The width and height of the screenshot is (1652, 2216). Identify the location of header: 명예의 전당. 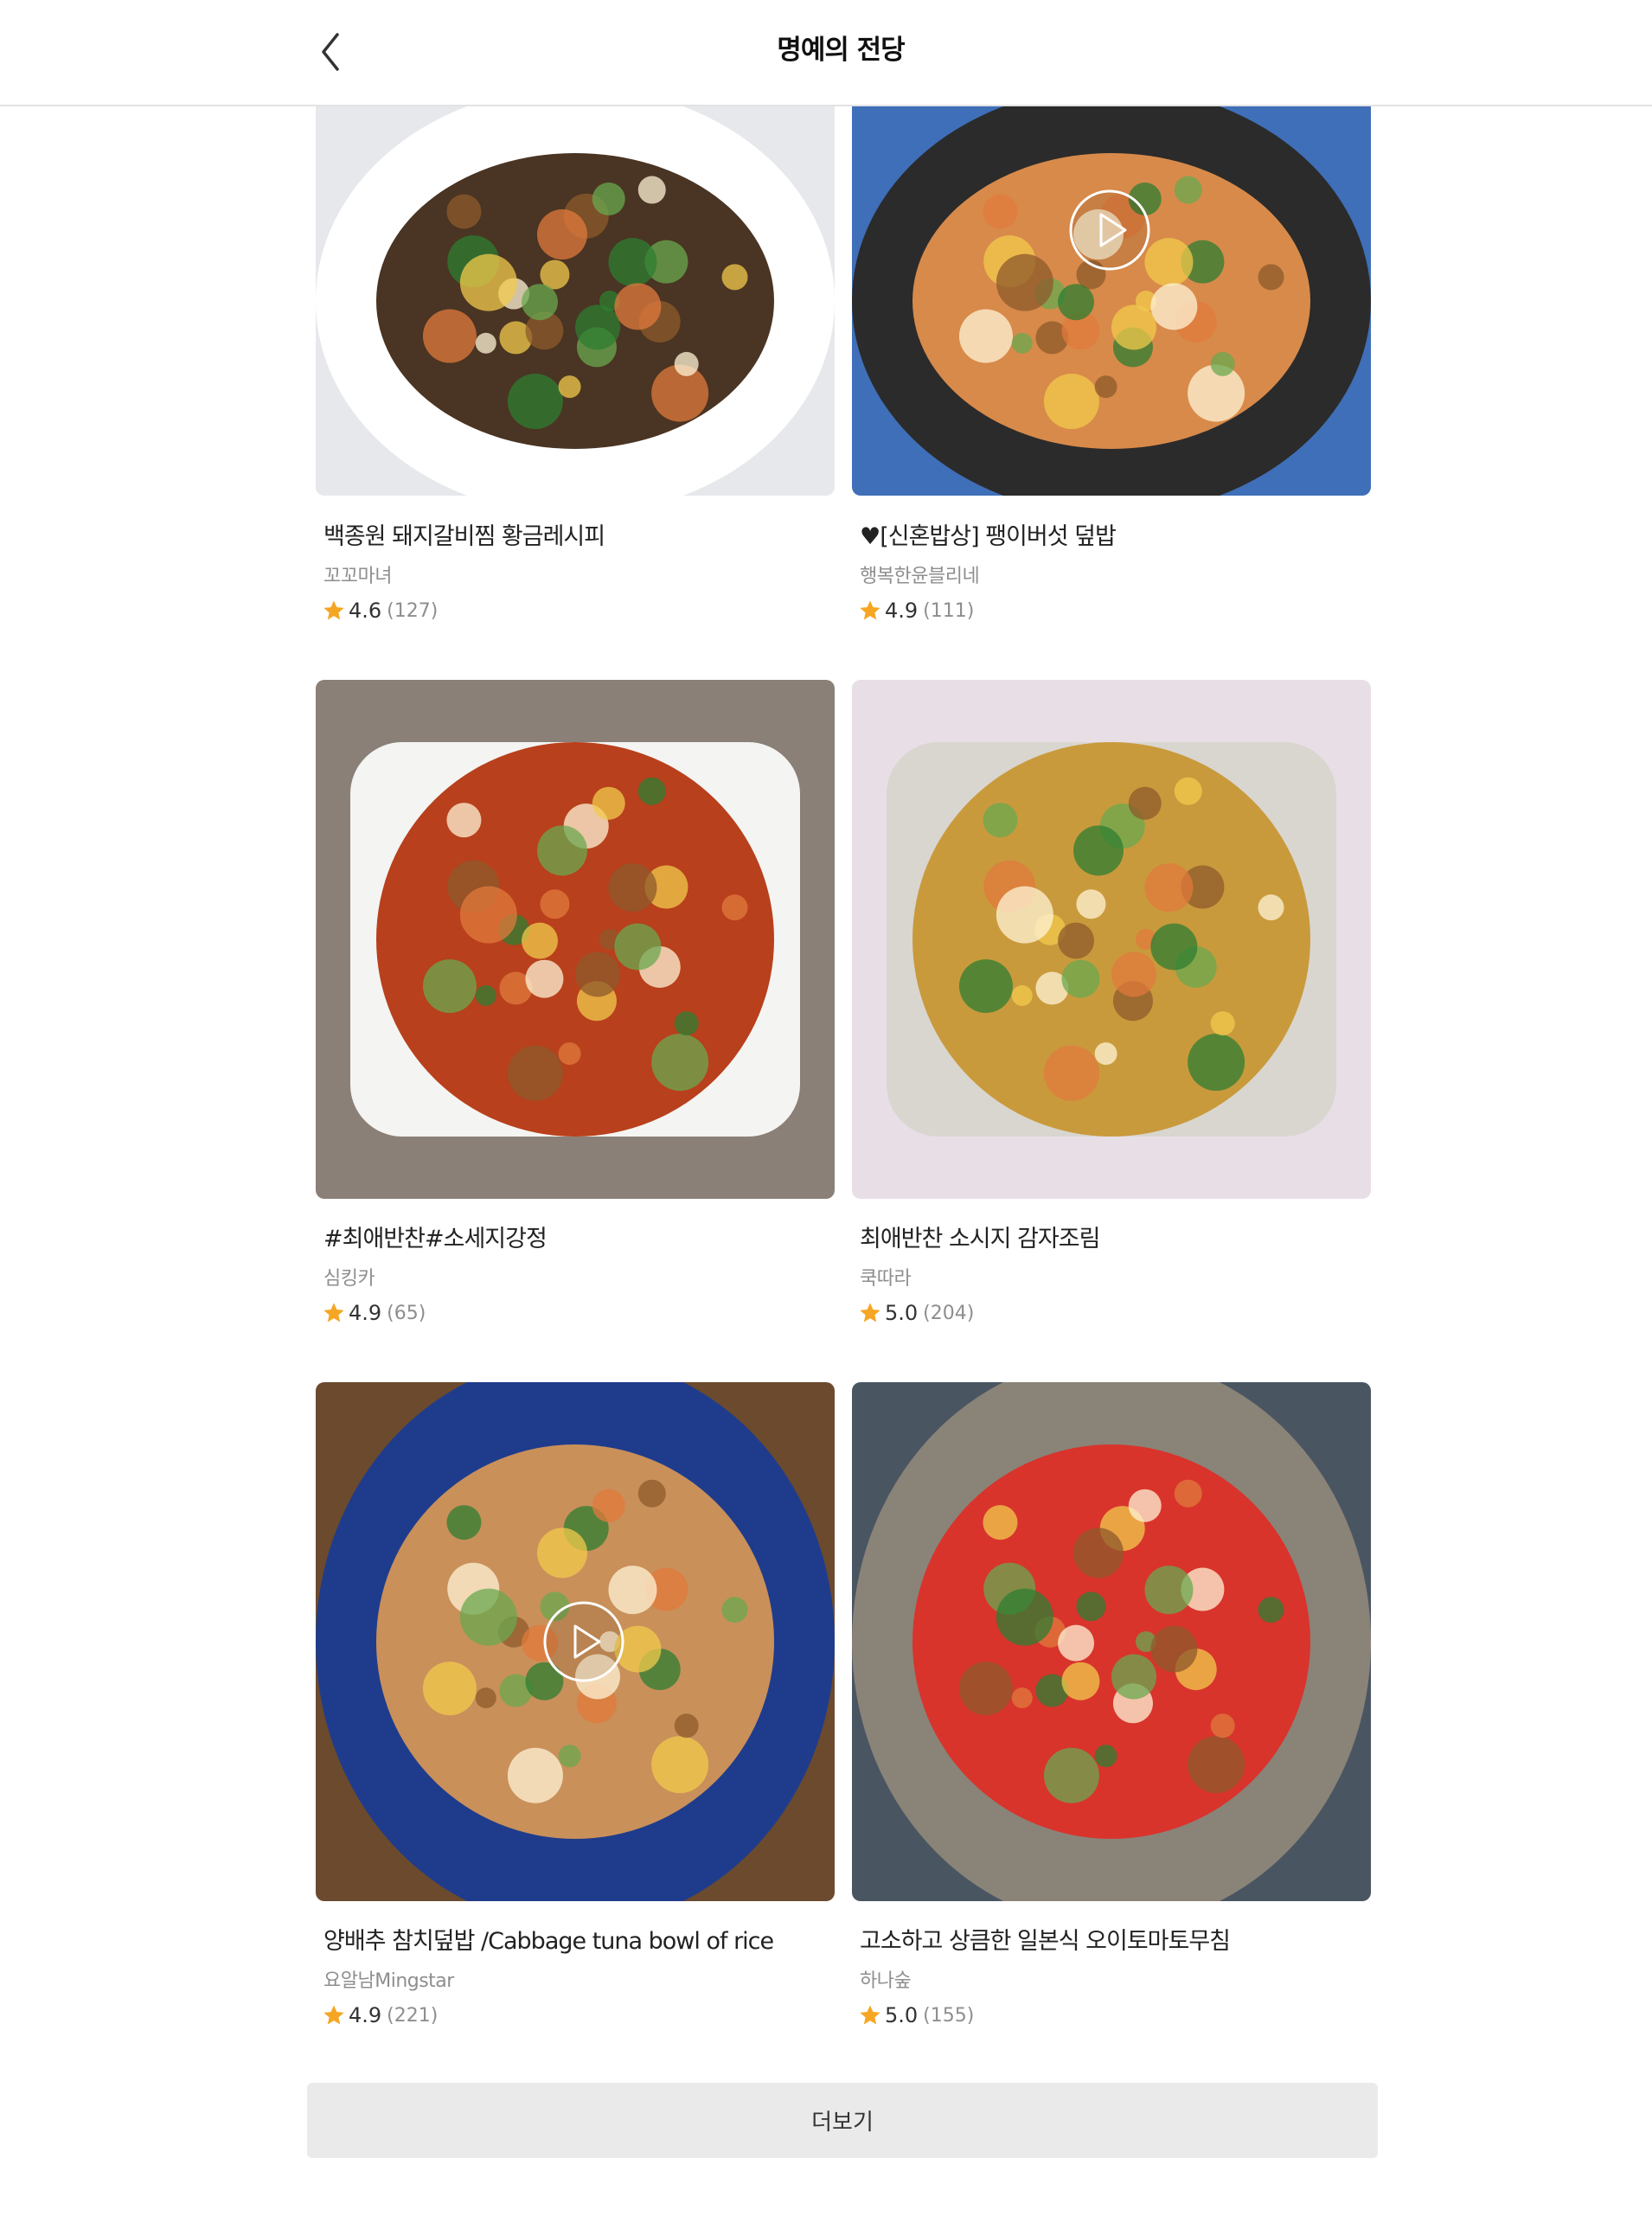
(826, 53).